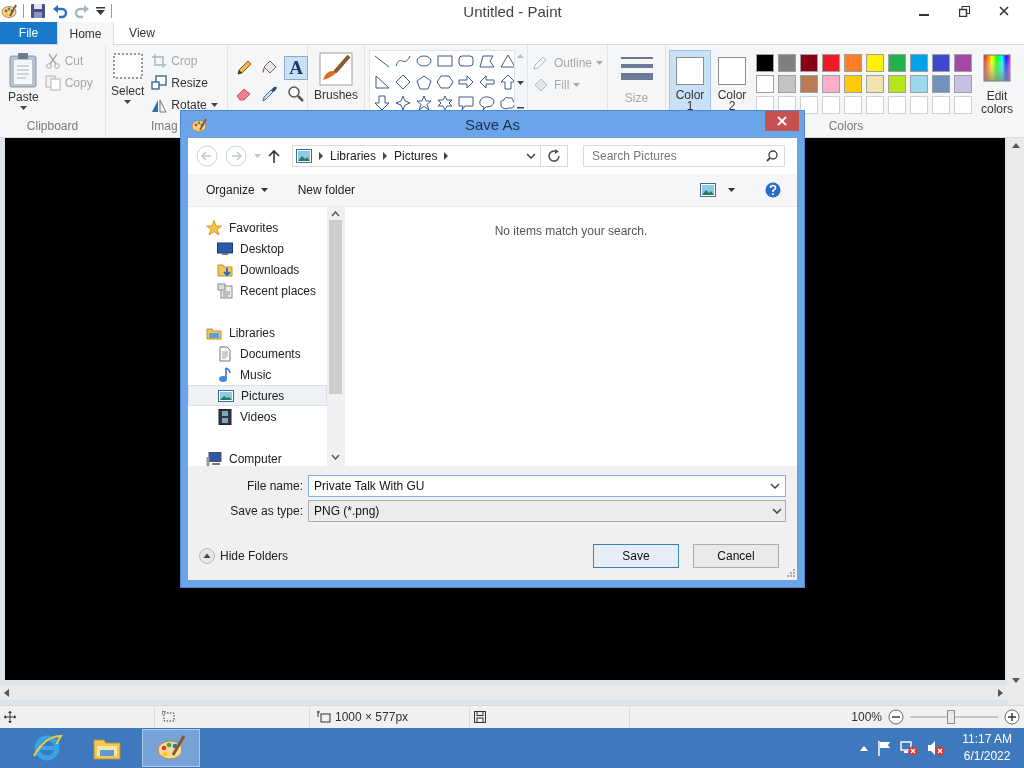 This screenshot has height=768, width=1024. I want to click on text-tool: A, so click(296, 68).